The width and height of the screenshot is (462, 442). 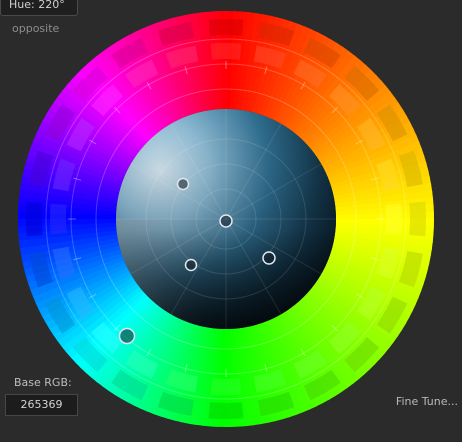 I want to click on base-color-handle, so click(x=226, y=221).